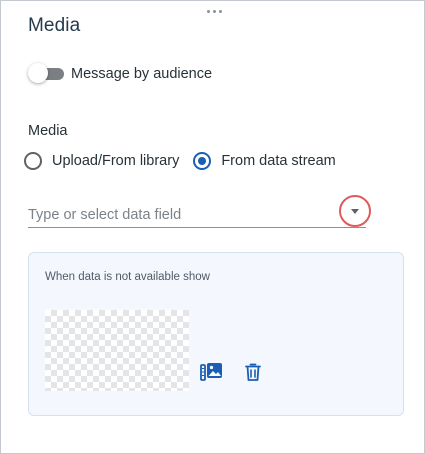  I want to click on data-field-dropdown-button, so click(355, 211).